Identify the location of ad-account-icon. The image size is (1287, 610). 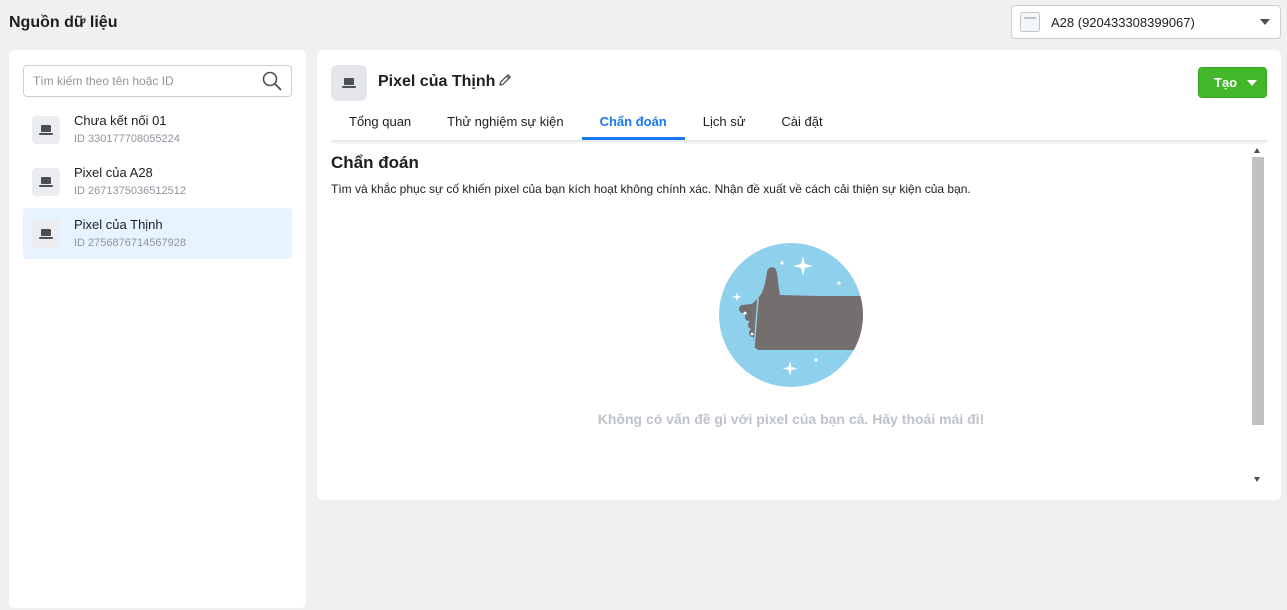
(1030, 22).